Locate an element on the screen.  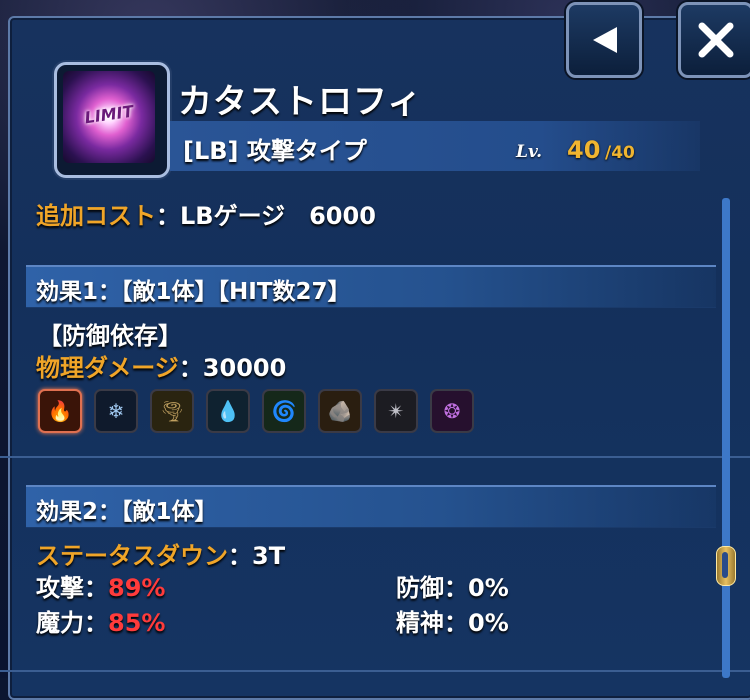
stat-value: 85% is located at coordinates (137, 623).